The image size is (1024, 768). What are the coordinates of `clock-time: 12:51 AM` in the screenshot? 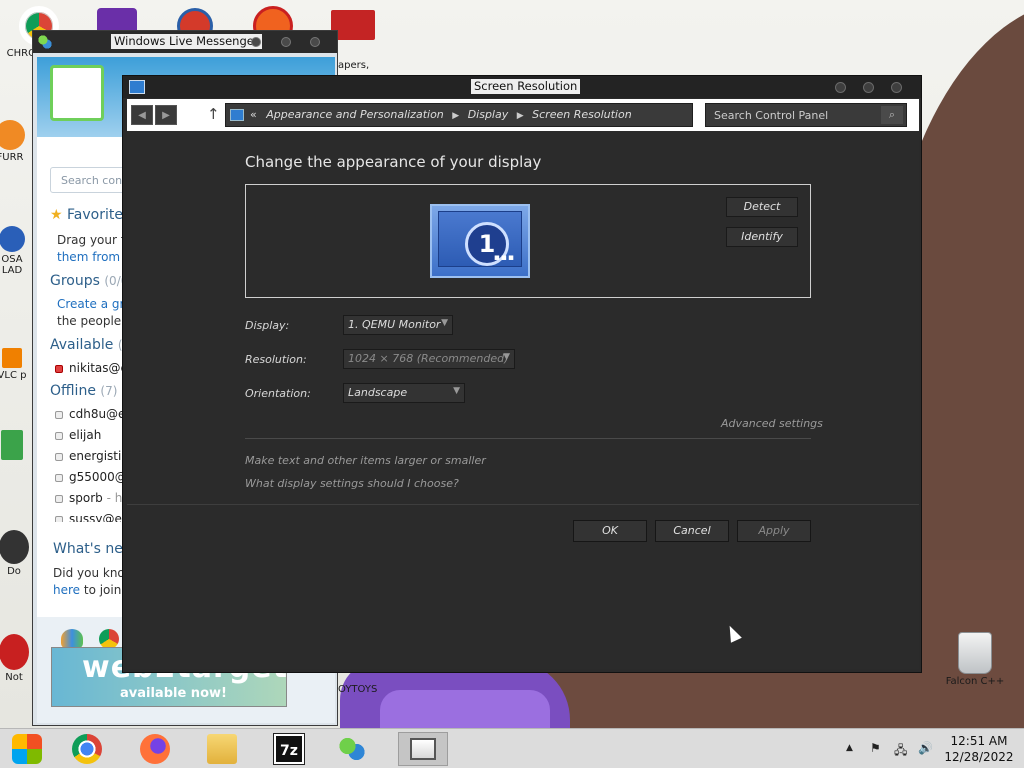 It's located at (979, 741).